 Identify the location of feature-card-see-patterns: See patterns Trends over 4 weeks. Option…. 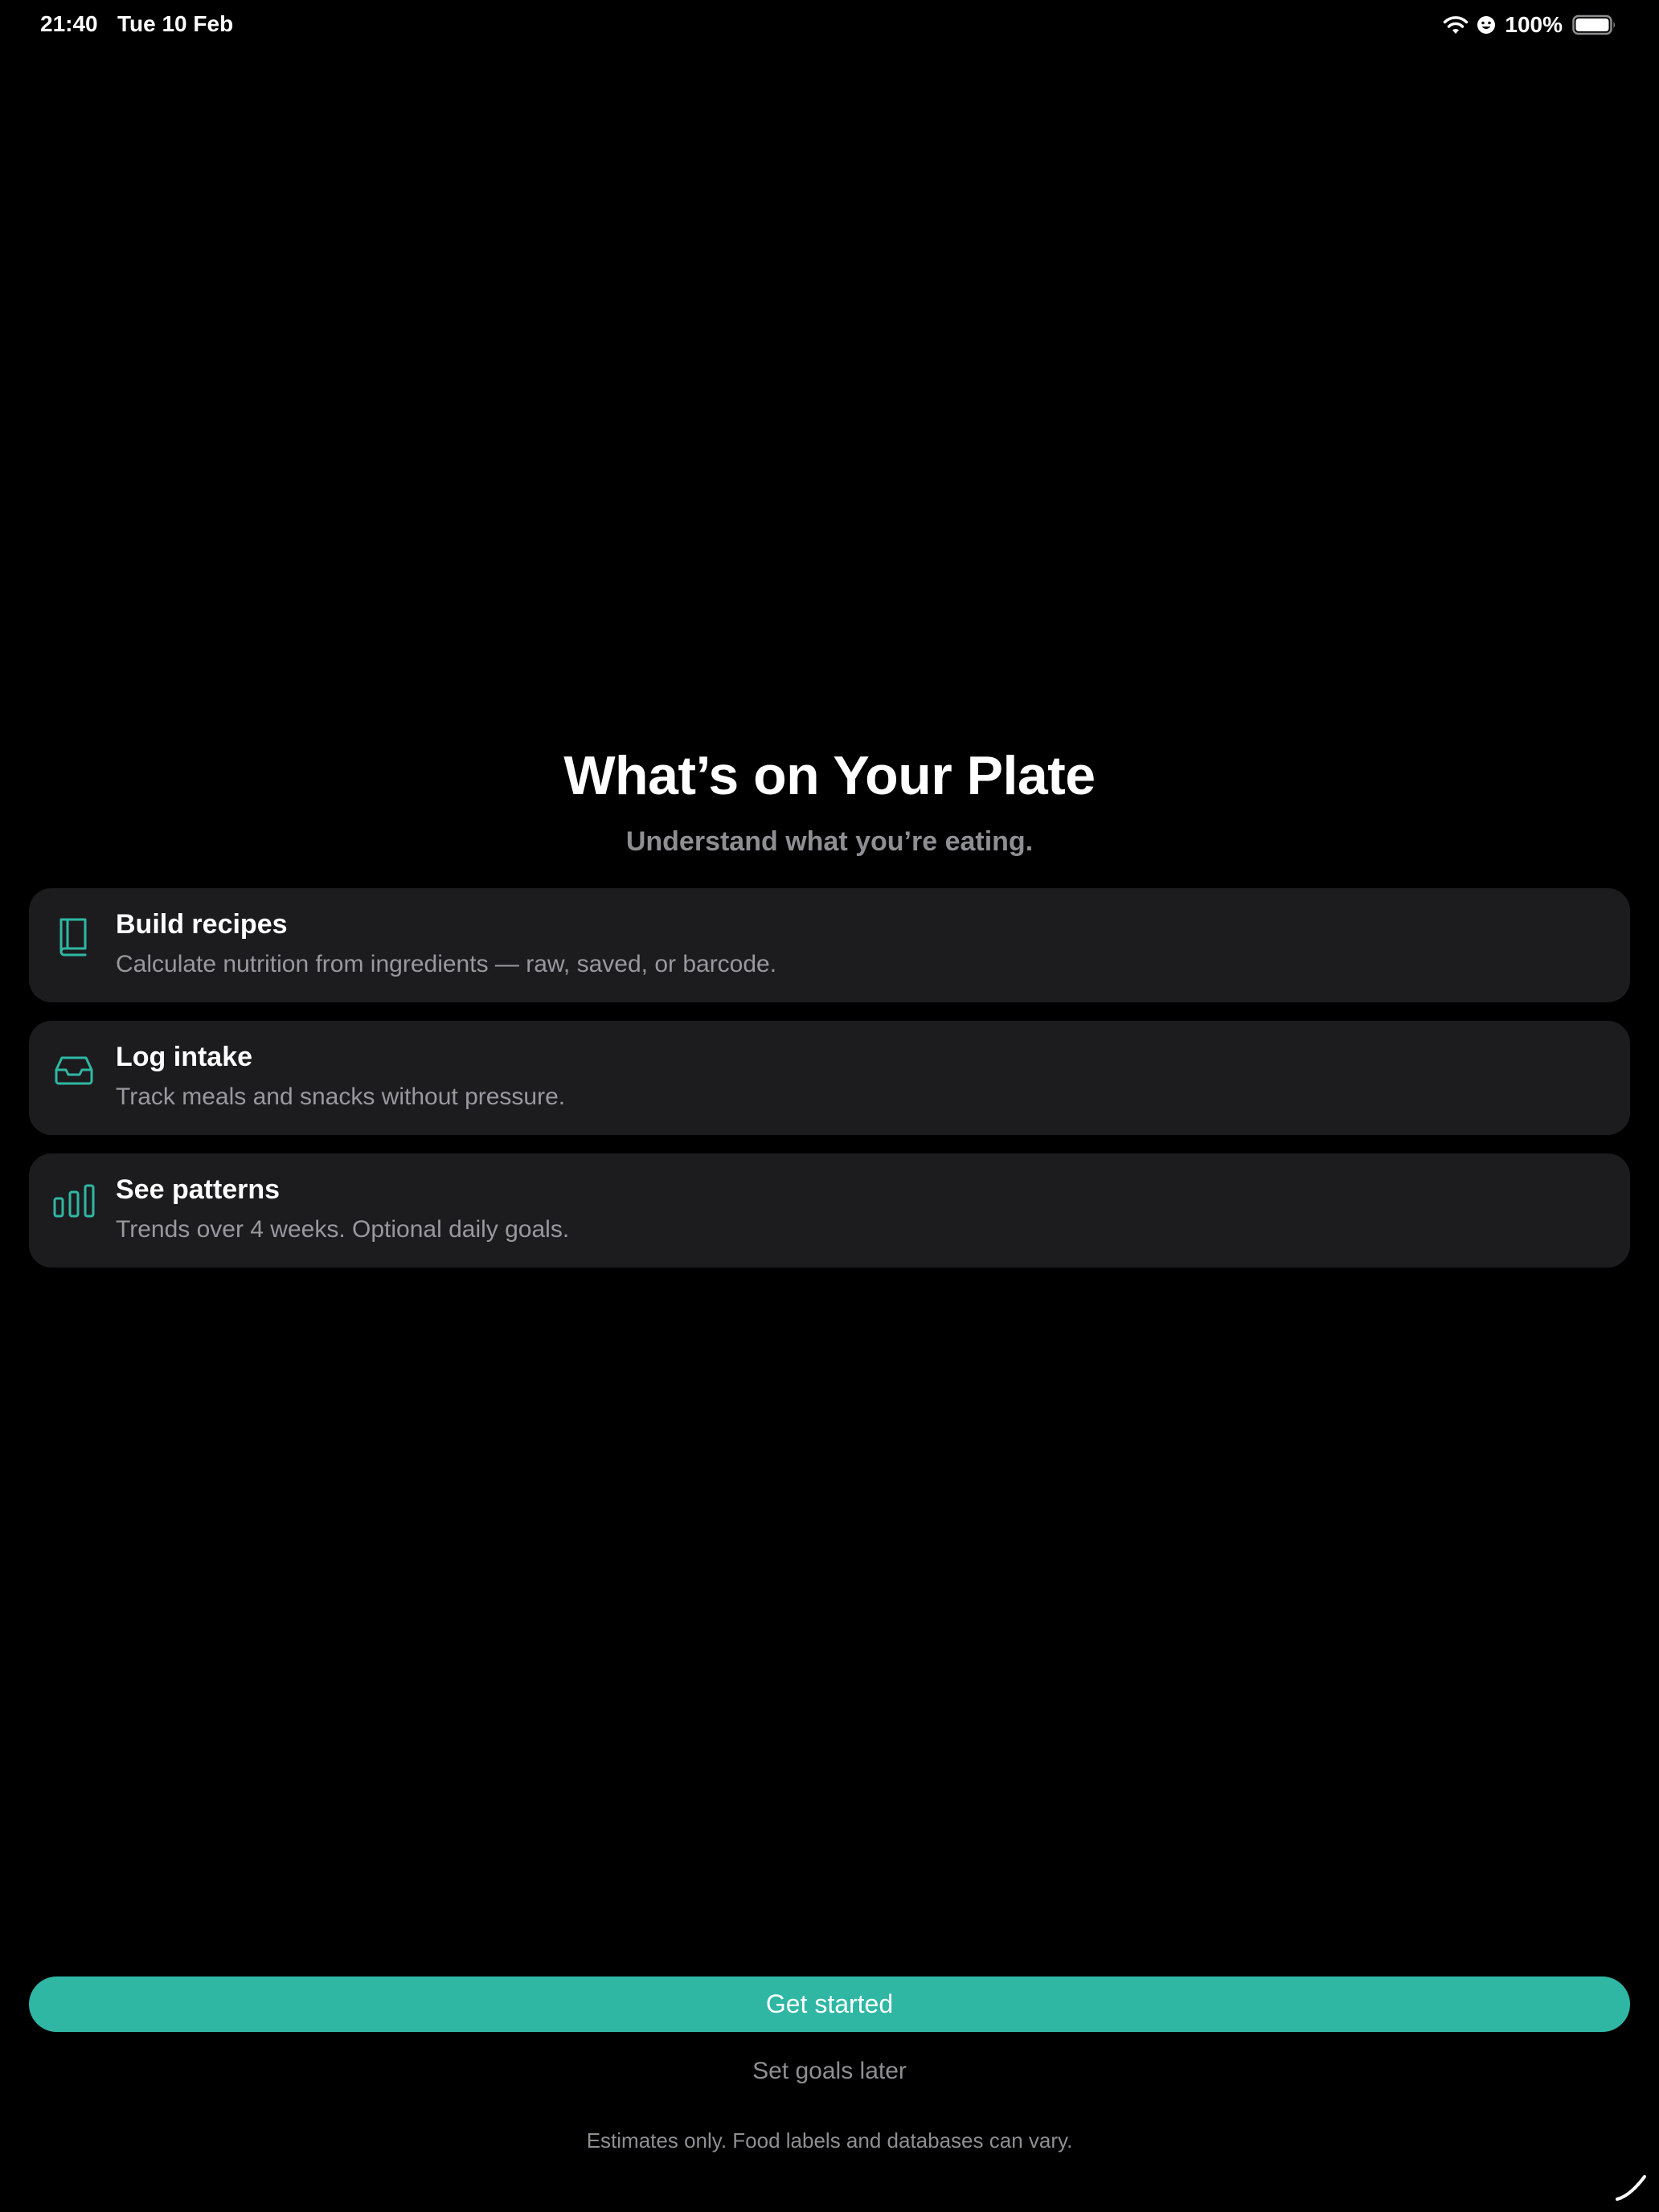
(829, 1210).